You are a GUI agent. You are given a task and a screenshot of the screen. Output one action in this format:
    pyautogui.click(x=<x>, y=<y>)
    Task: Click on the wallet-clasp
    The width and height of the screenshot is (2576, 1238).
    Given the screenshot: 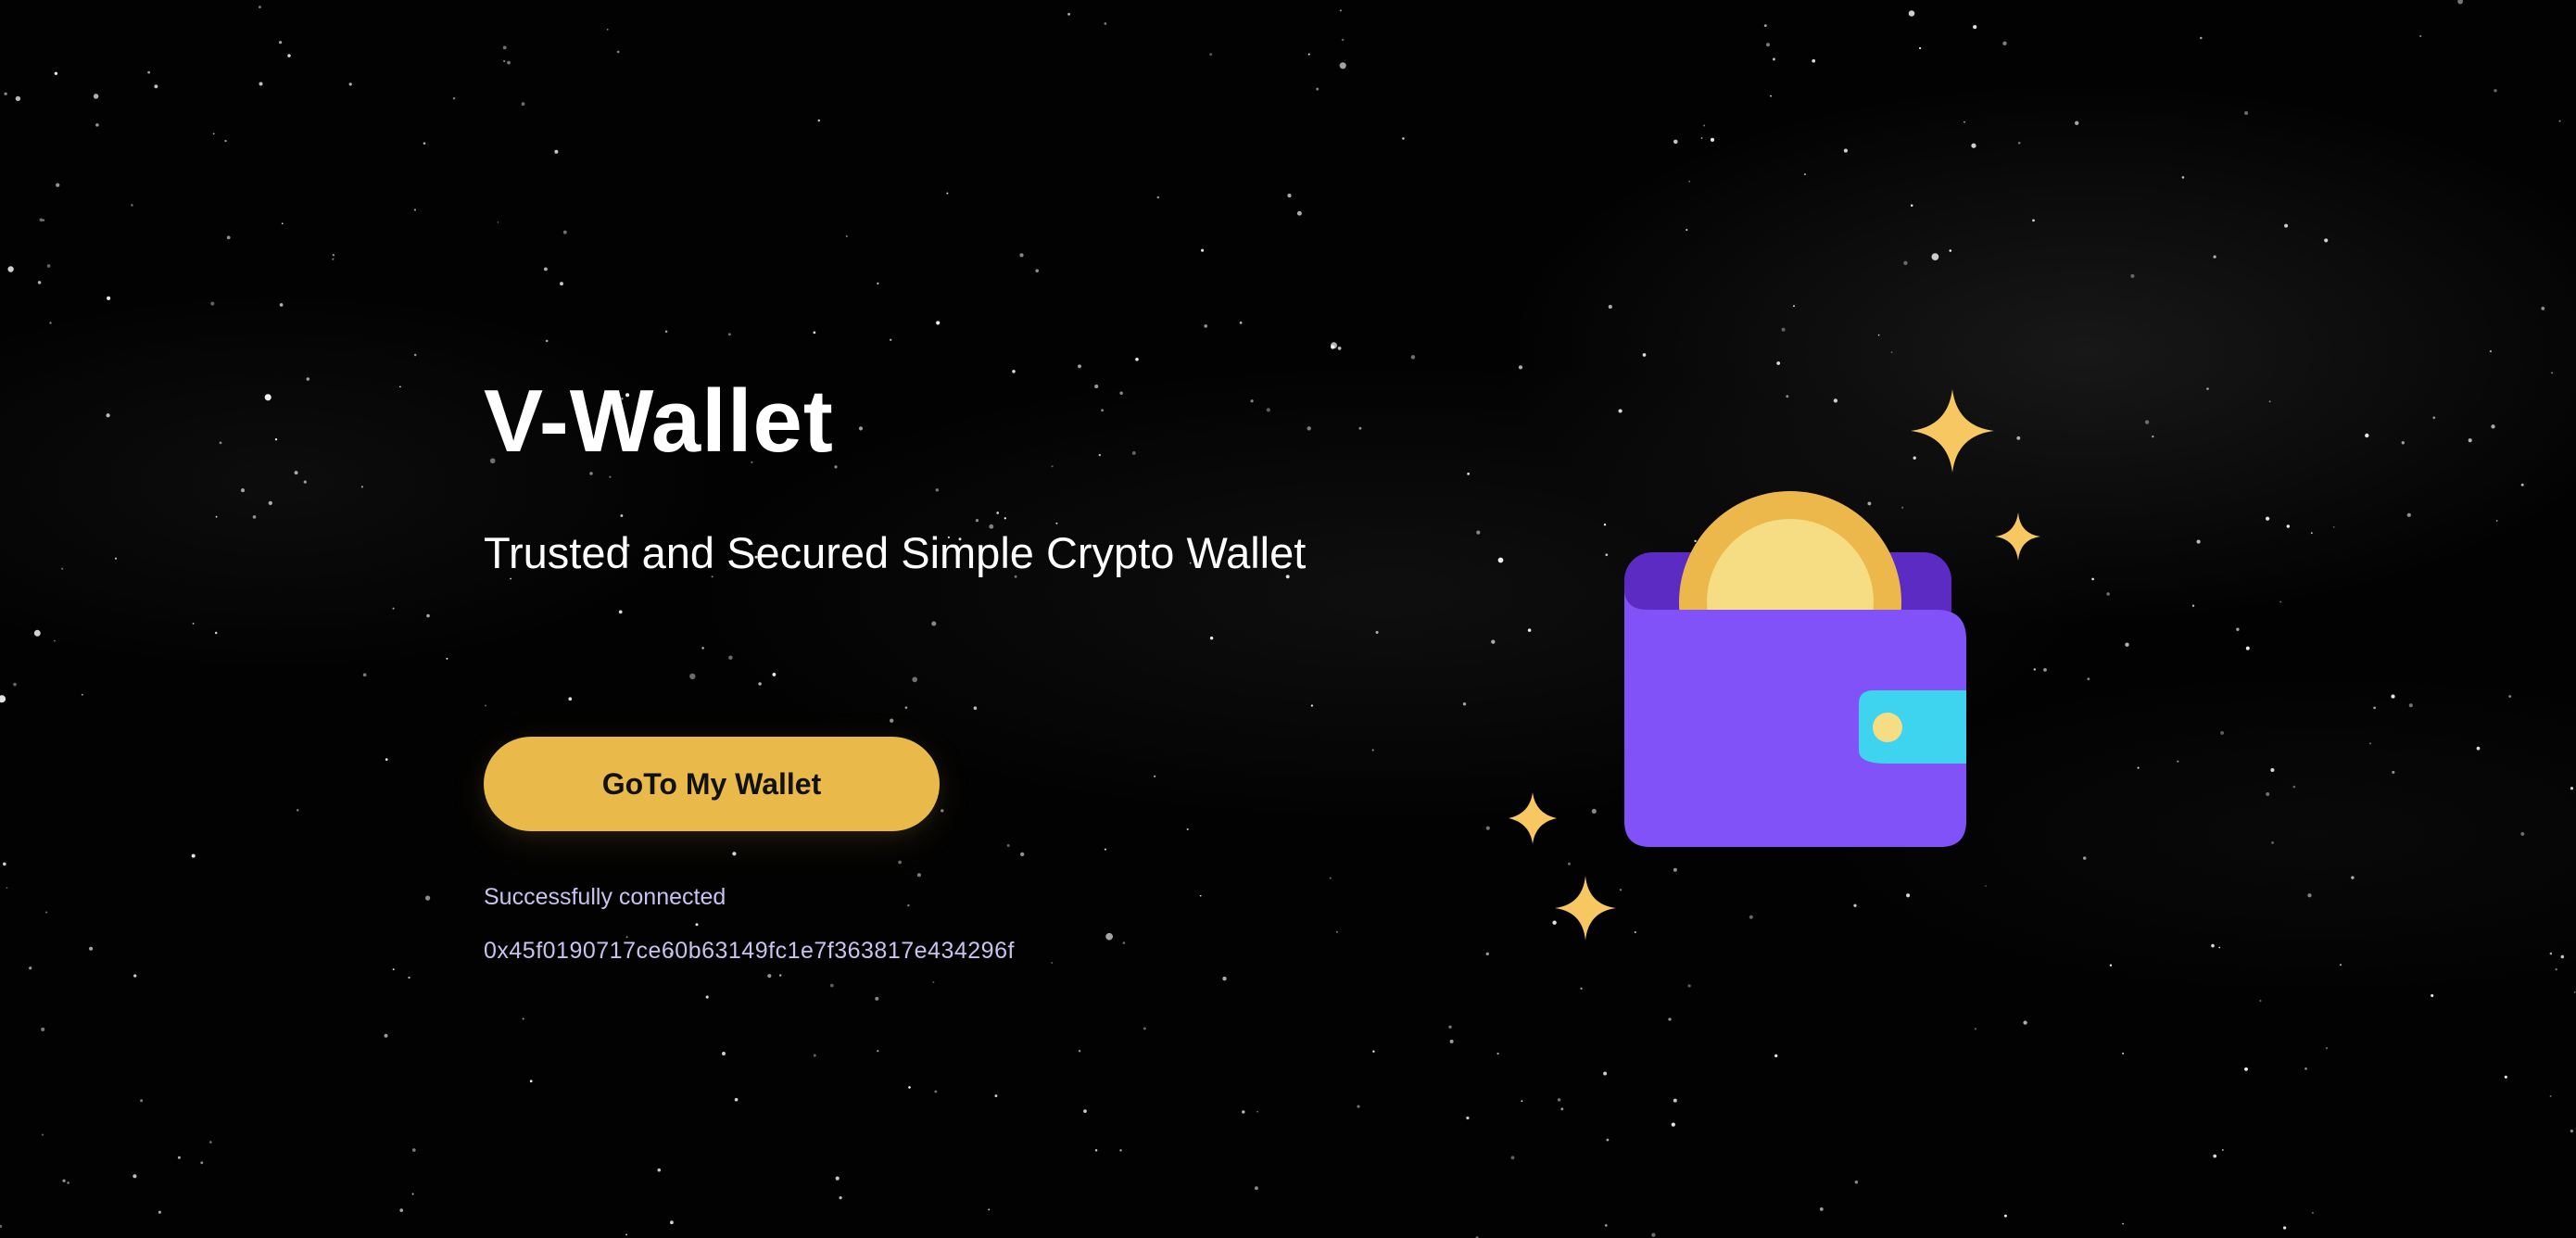 What is the action you would take?
    pyautogui.click(x=1913, y=727)
    